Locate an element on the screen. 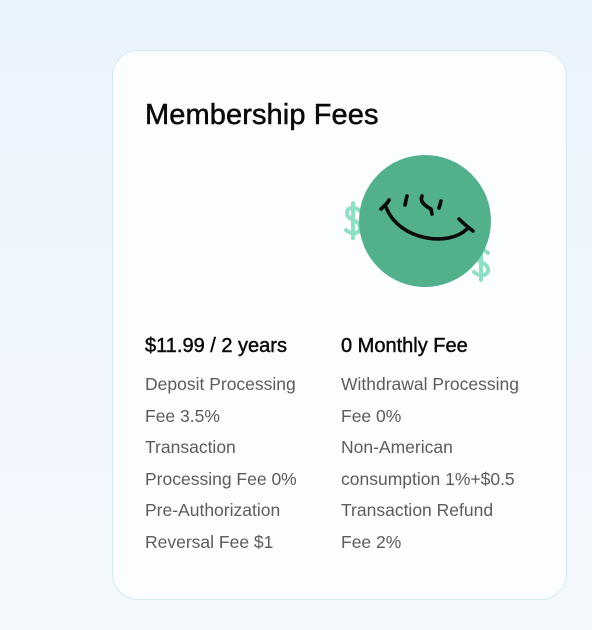 This screenshot has width=592, height=630. fee-line: Reversal Fee $1 is located at coordinates (209, 541).